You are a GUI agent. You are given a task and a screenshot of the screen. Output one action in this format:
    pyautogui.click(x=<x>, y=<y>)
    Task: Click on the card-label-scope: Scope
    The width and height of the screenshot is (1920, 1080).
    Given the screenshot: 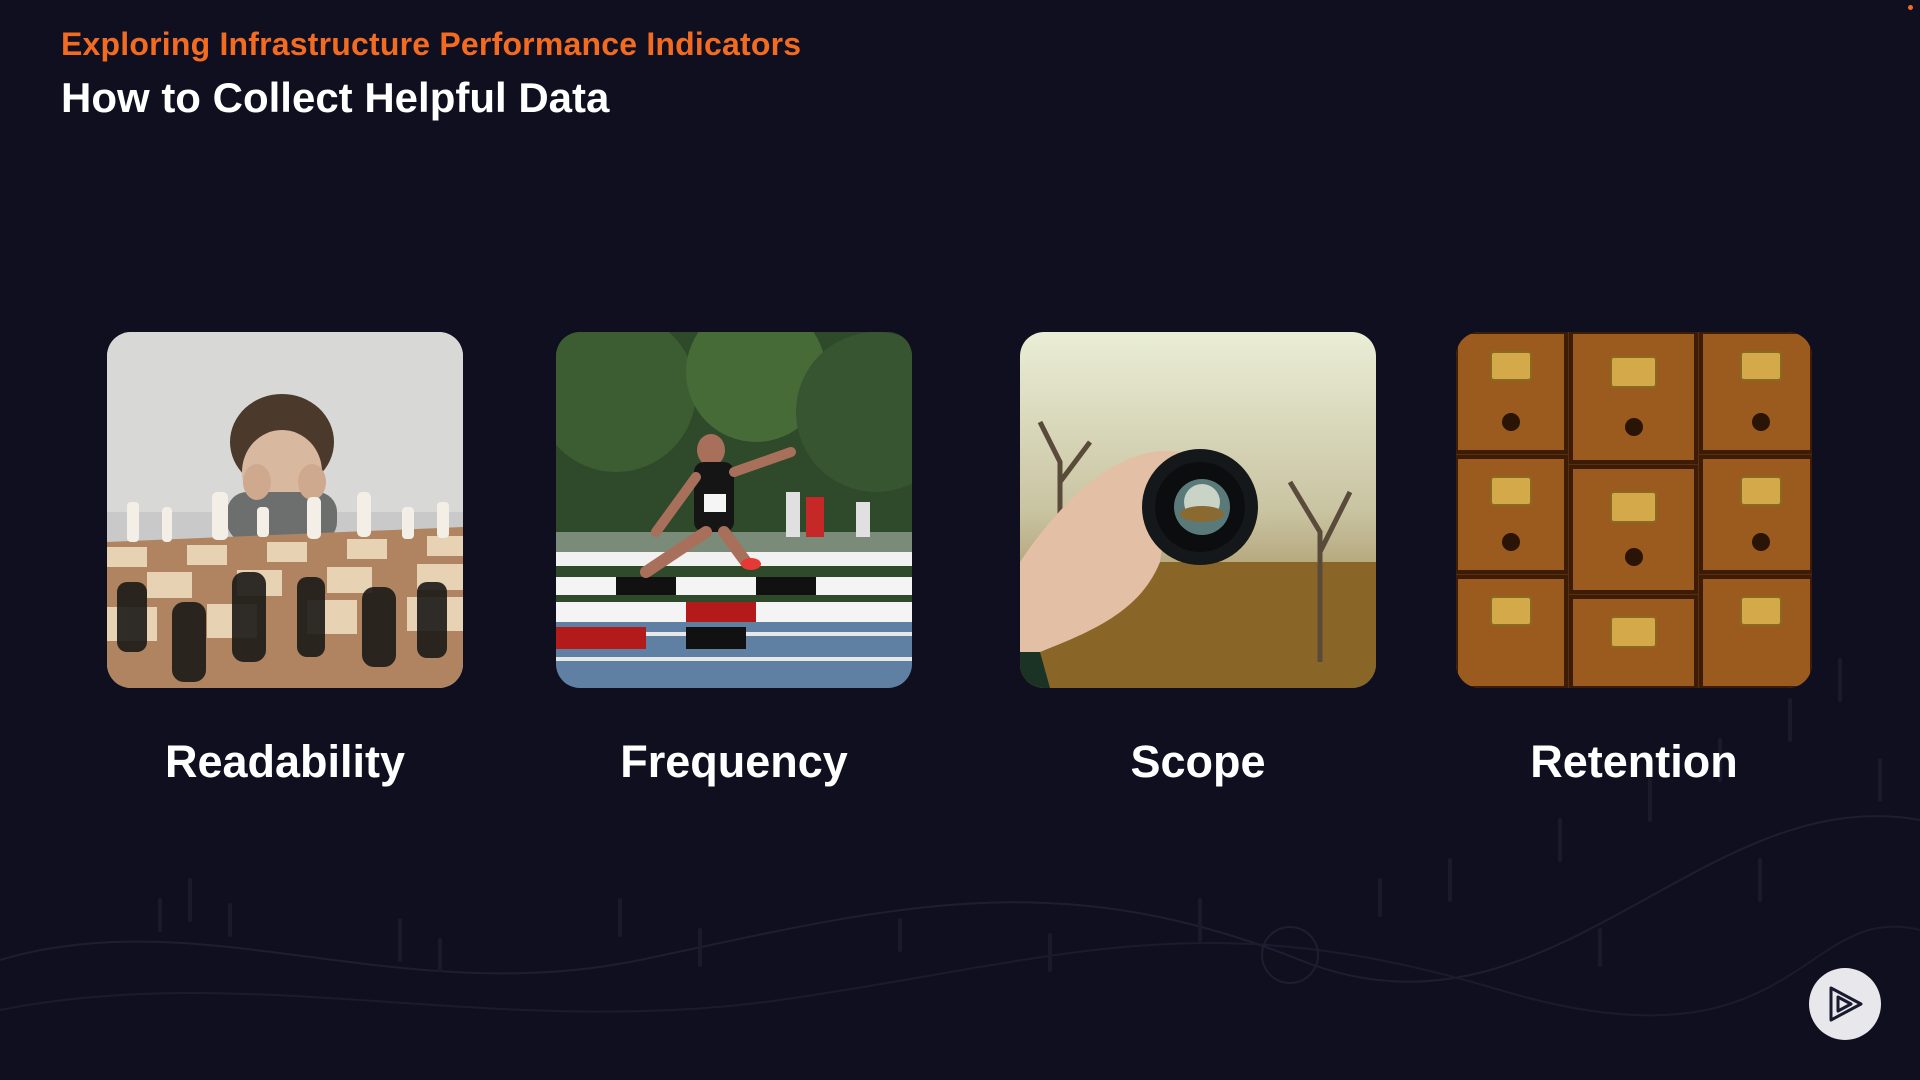 What is the action you would take?
    pyautogui.click(x=1198, y=761)
    